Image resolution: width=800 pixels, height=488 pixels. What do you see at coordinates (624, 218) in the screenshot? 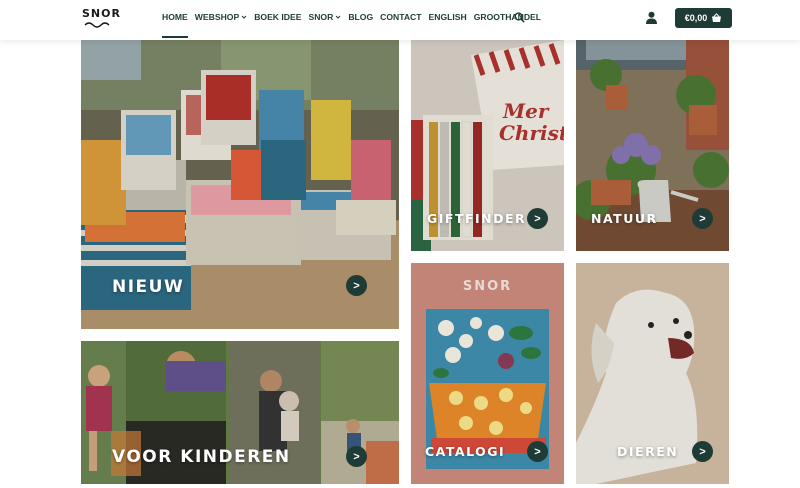
I see `tile-label: NATUUR` at bounding box center [624, 218].